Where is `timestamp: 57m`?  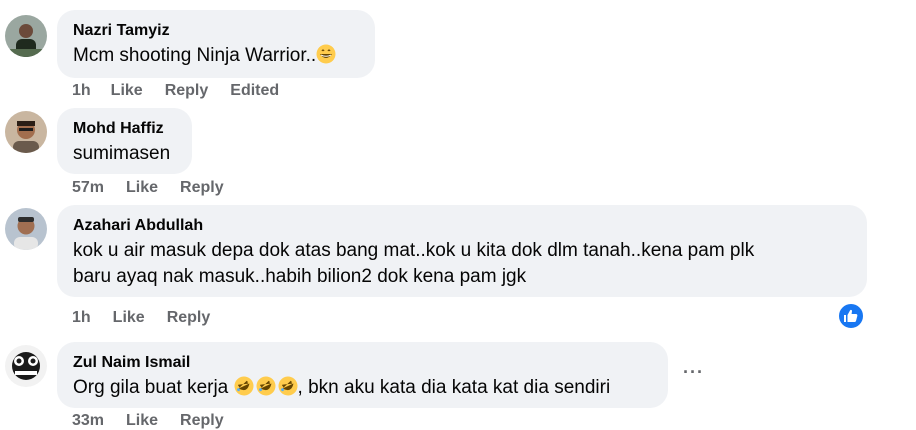
timestamp: 57m is located at coordinates (88, 188).